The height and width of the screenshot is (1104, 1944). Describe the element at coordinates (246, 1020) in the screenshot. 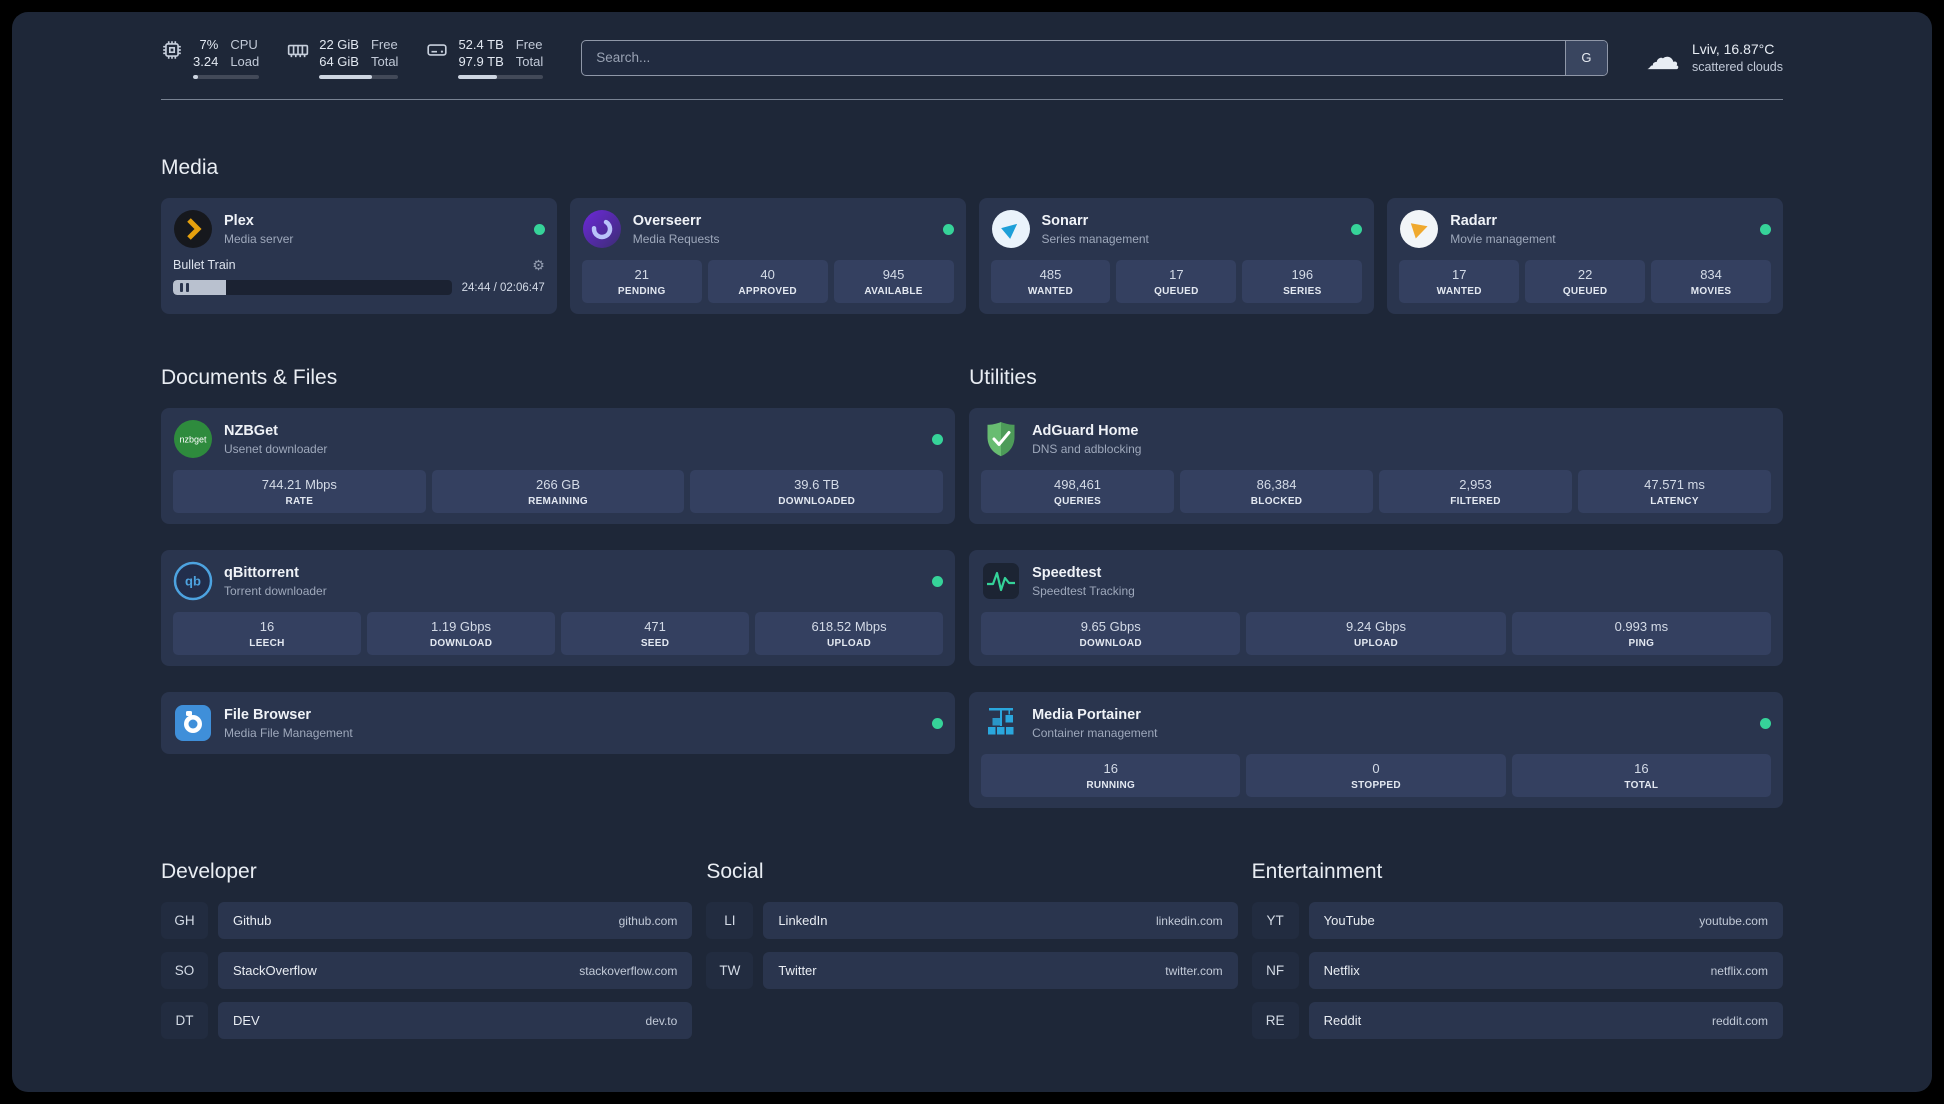

I see `bookmark-name: DEV` at that location.